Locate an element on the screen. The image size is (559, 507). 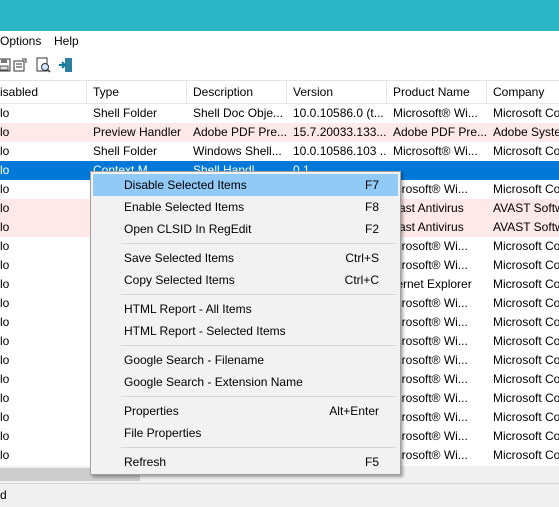
menu-item-shortcut: F7 is located at coordinates (371, 185).